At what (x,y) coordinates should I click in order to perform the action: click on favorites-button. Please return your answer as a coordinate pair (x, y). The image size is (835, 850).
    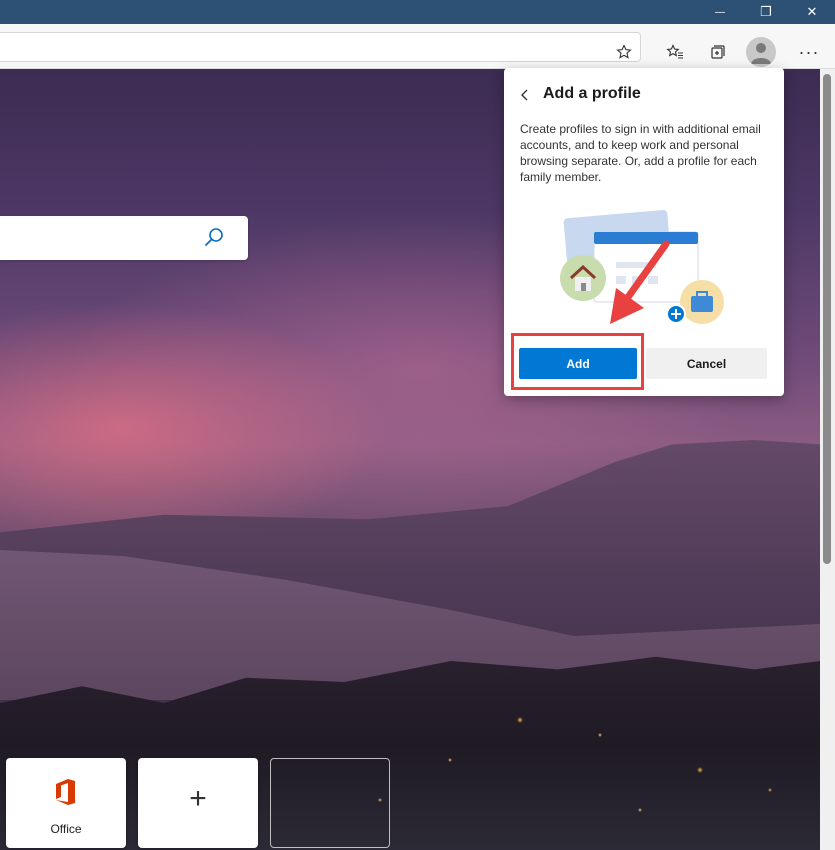
    Looking at the image, I should click on (675, 52).